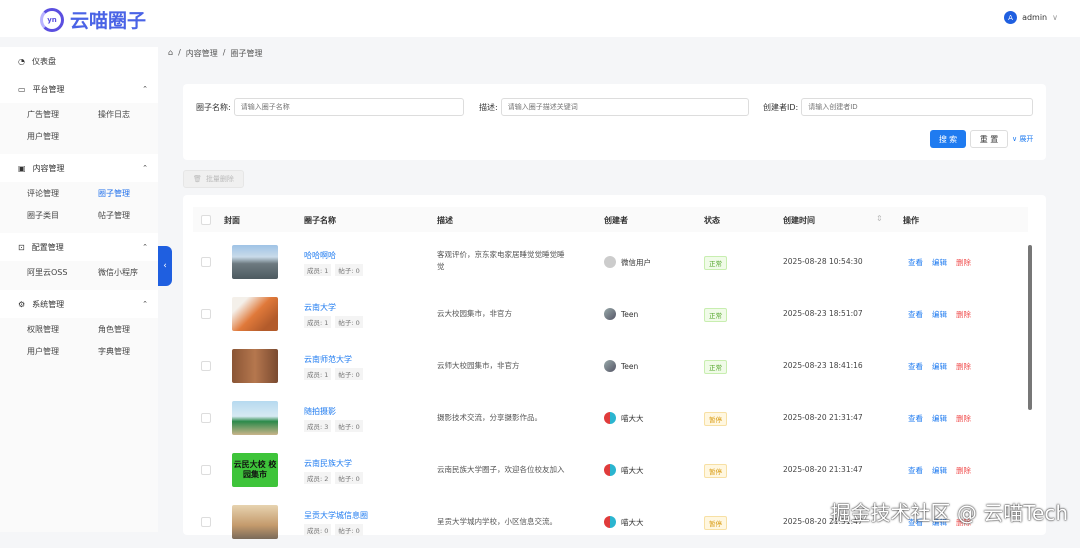 This screenshot has width=1080, height=548. Describe the element at coordinates (614, 122) in the screenshot. I see `search-form: 圈子名称: 描述: 创建者ID: 搜 索 重 置 ∨ 展开` at that location.